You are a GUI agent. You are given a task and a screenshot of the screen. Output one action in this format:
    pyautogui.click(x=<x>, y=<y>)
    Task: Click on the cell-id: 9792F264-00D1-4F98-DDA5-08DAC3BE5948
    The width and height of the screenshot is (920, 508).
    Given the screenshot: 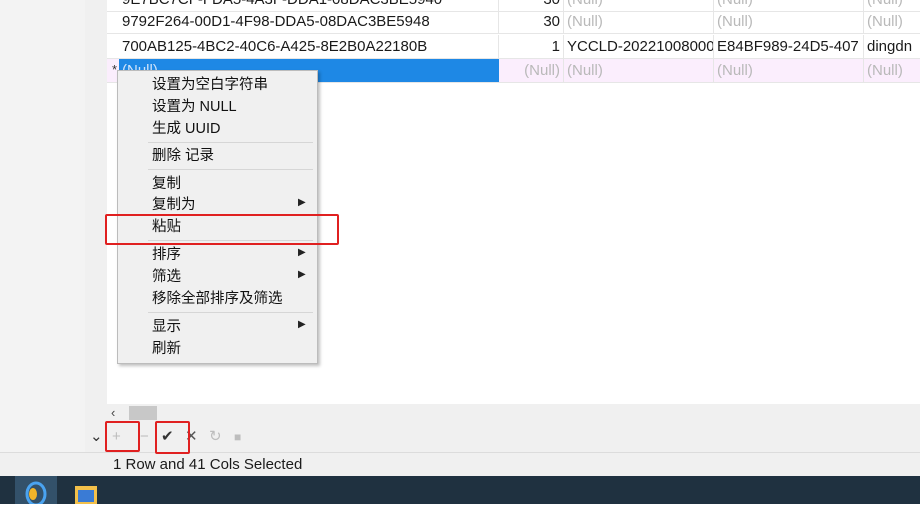 What is the action you would take?
    pyautogui.click(x=309, y=21)
    